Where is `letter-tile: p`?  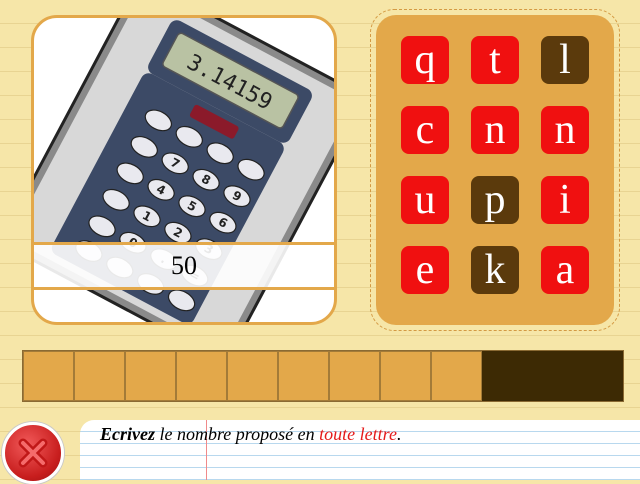 letter-tile: p is located at coordinates (495, 200).